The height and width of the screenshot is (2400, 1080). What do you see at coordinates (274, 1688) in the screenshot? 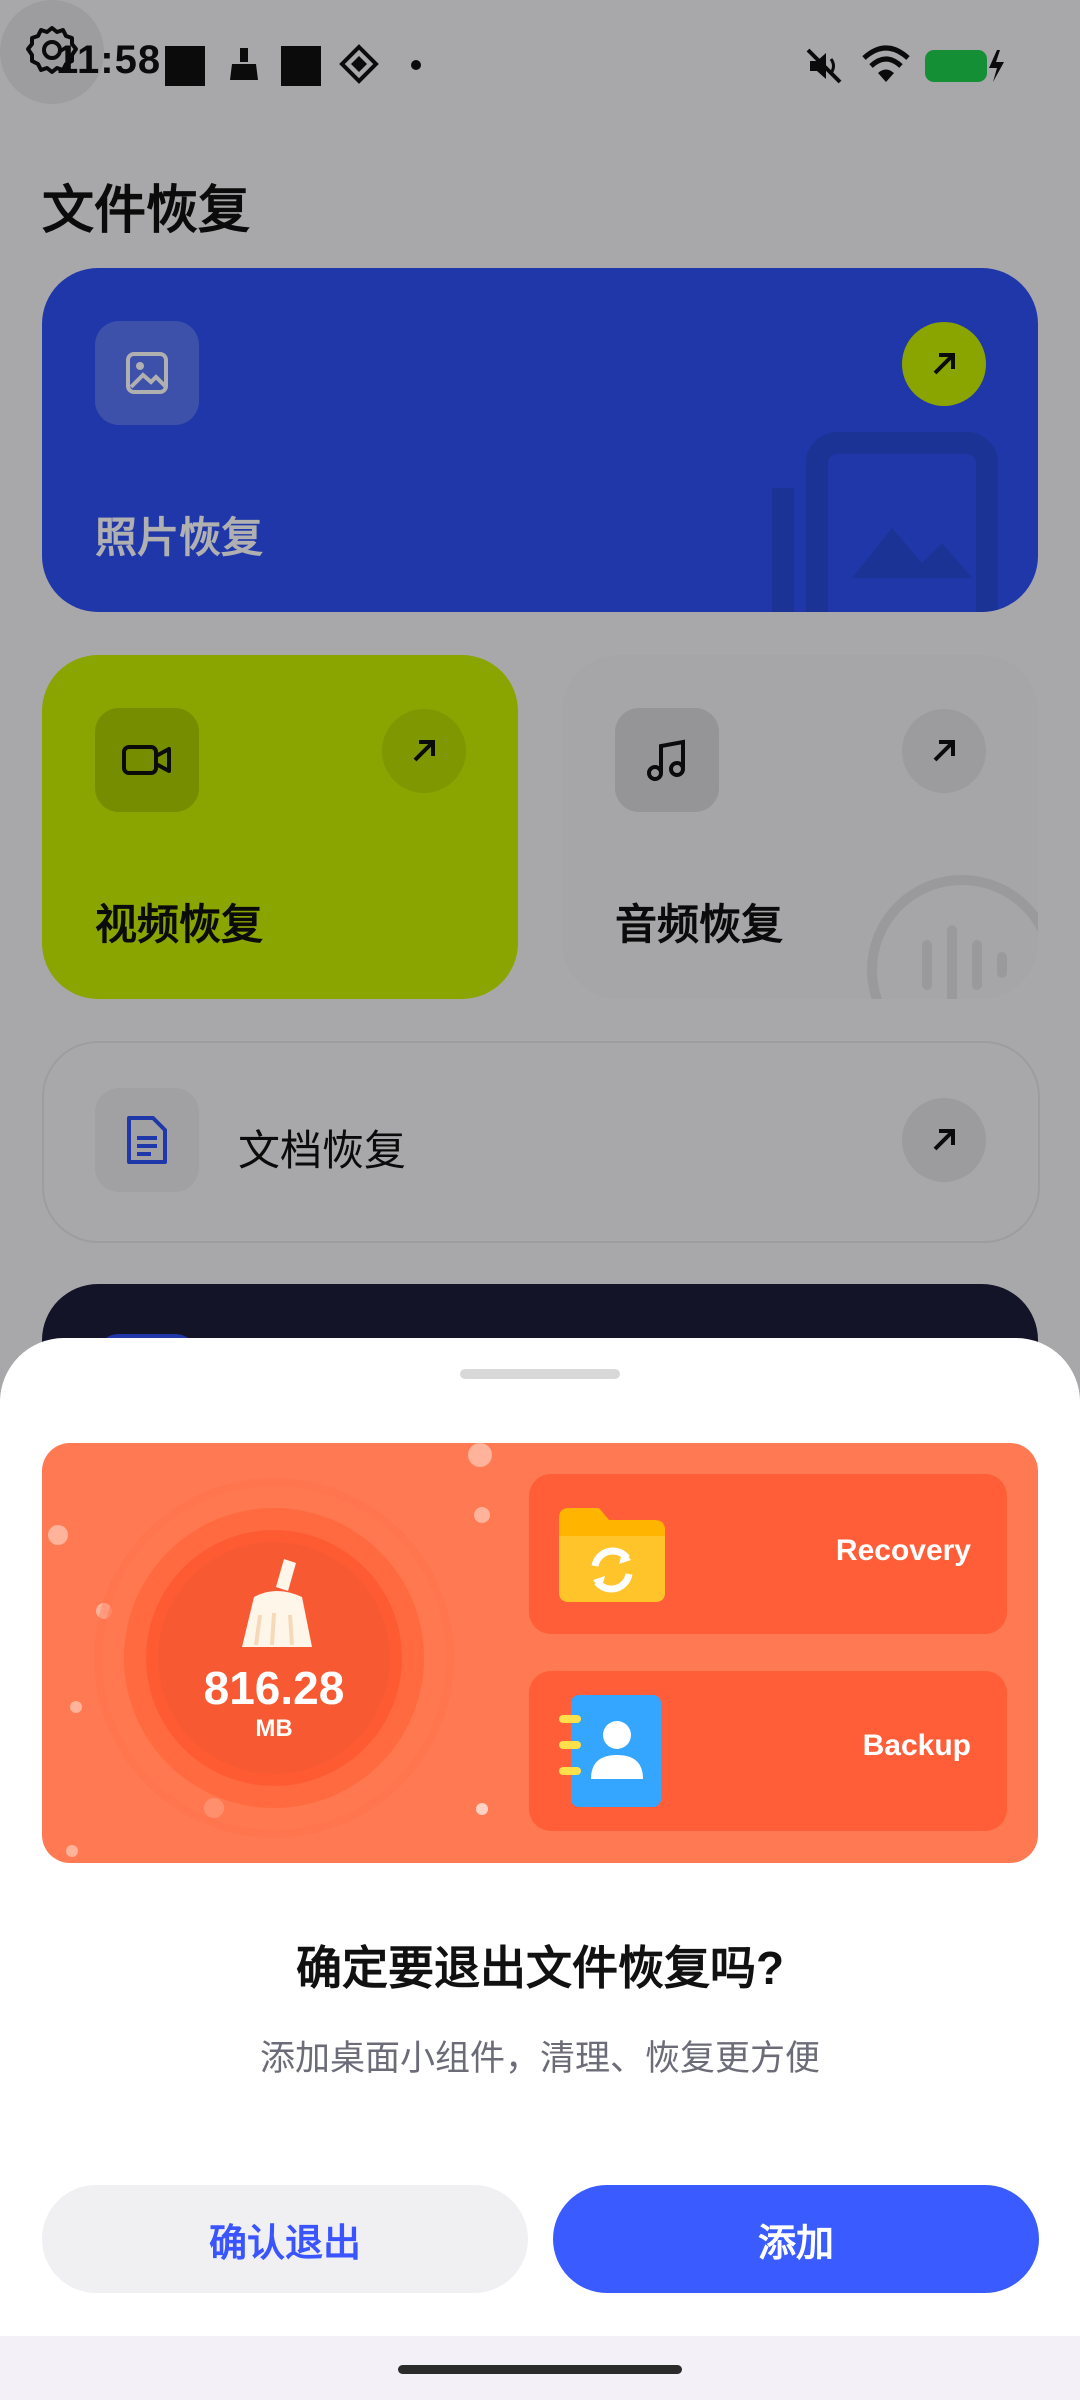
I see `cleaned-size-value: 816.28` at bounding box center [274, 1688].